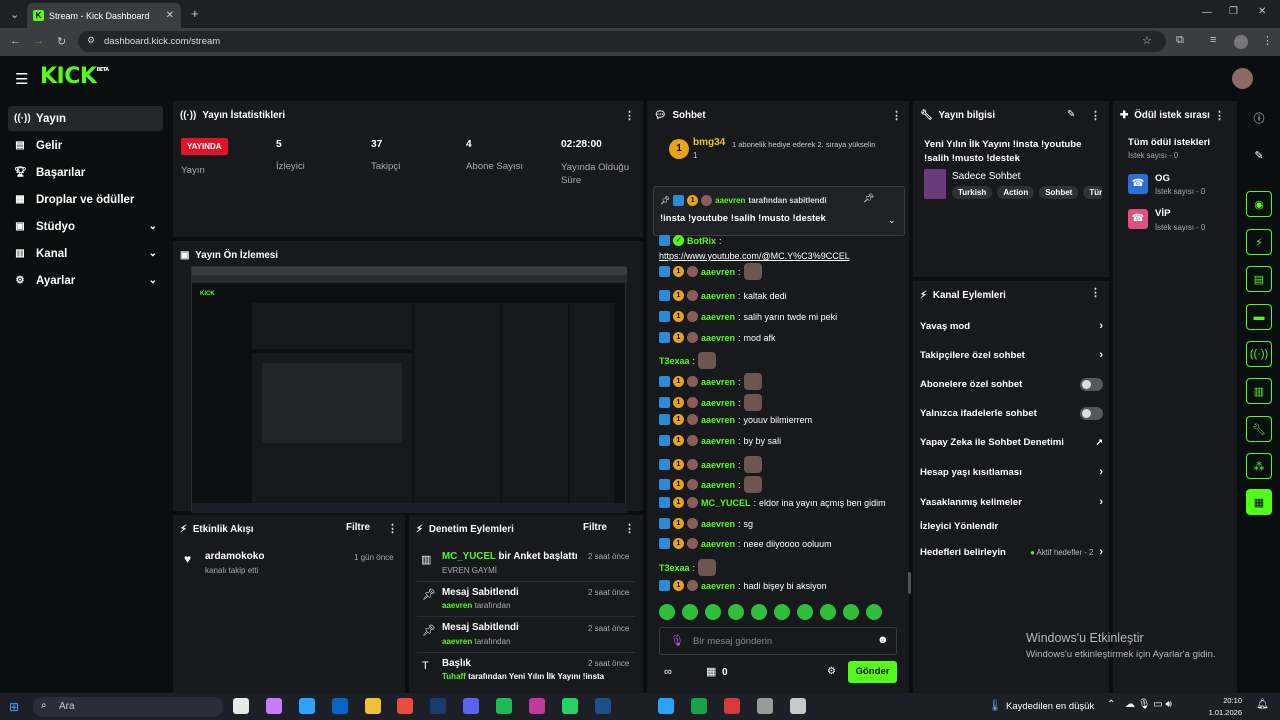 This screenshot has height=720, width=1280. Describe the element at coordinates (935, 184) in the screenshot. I see `category-thumbnail` at that location.